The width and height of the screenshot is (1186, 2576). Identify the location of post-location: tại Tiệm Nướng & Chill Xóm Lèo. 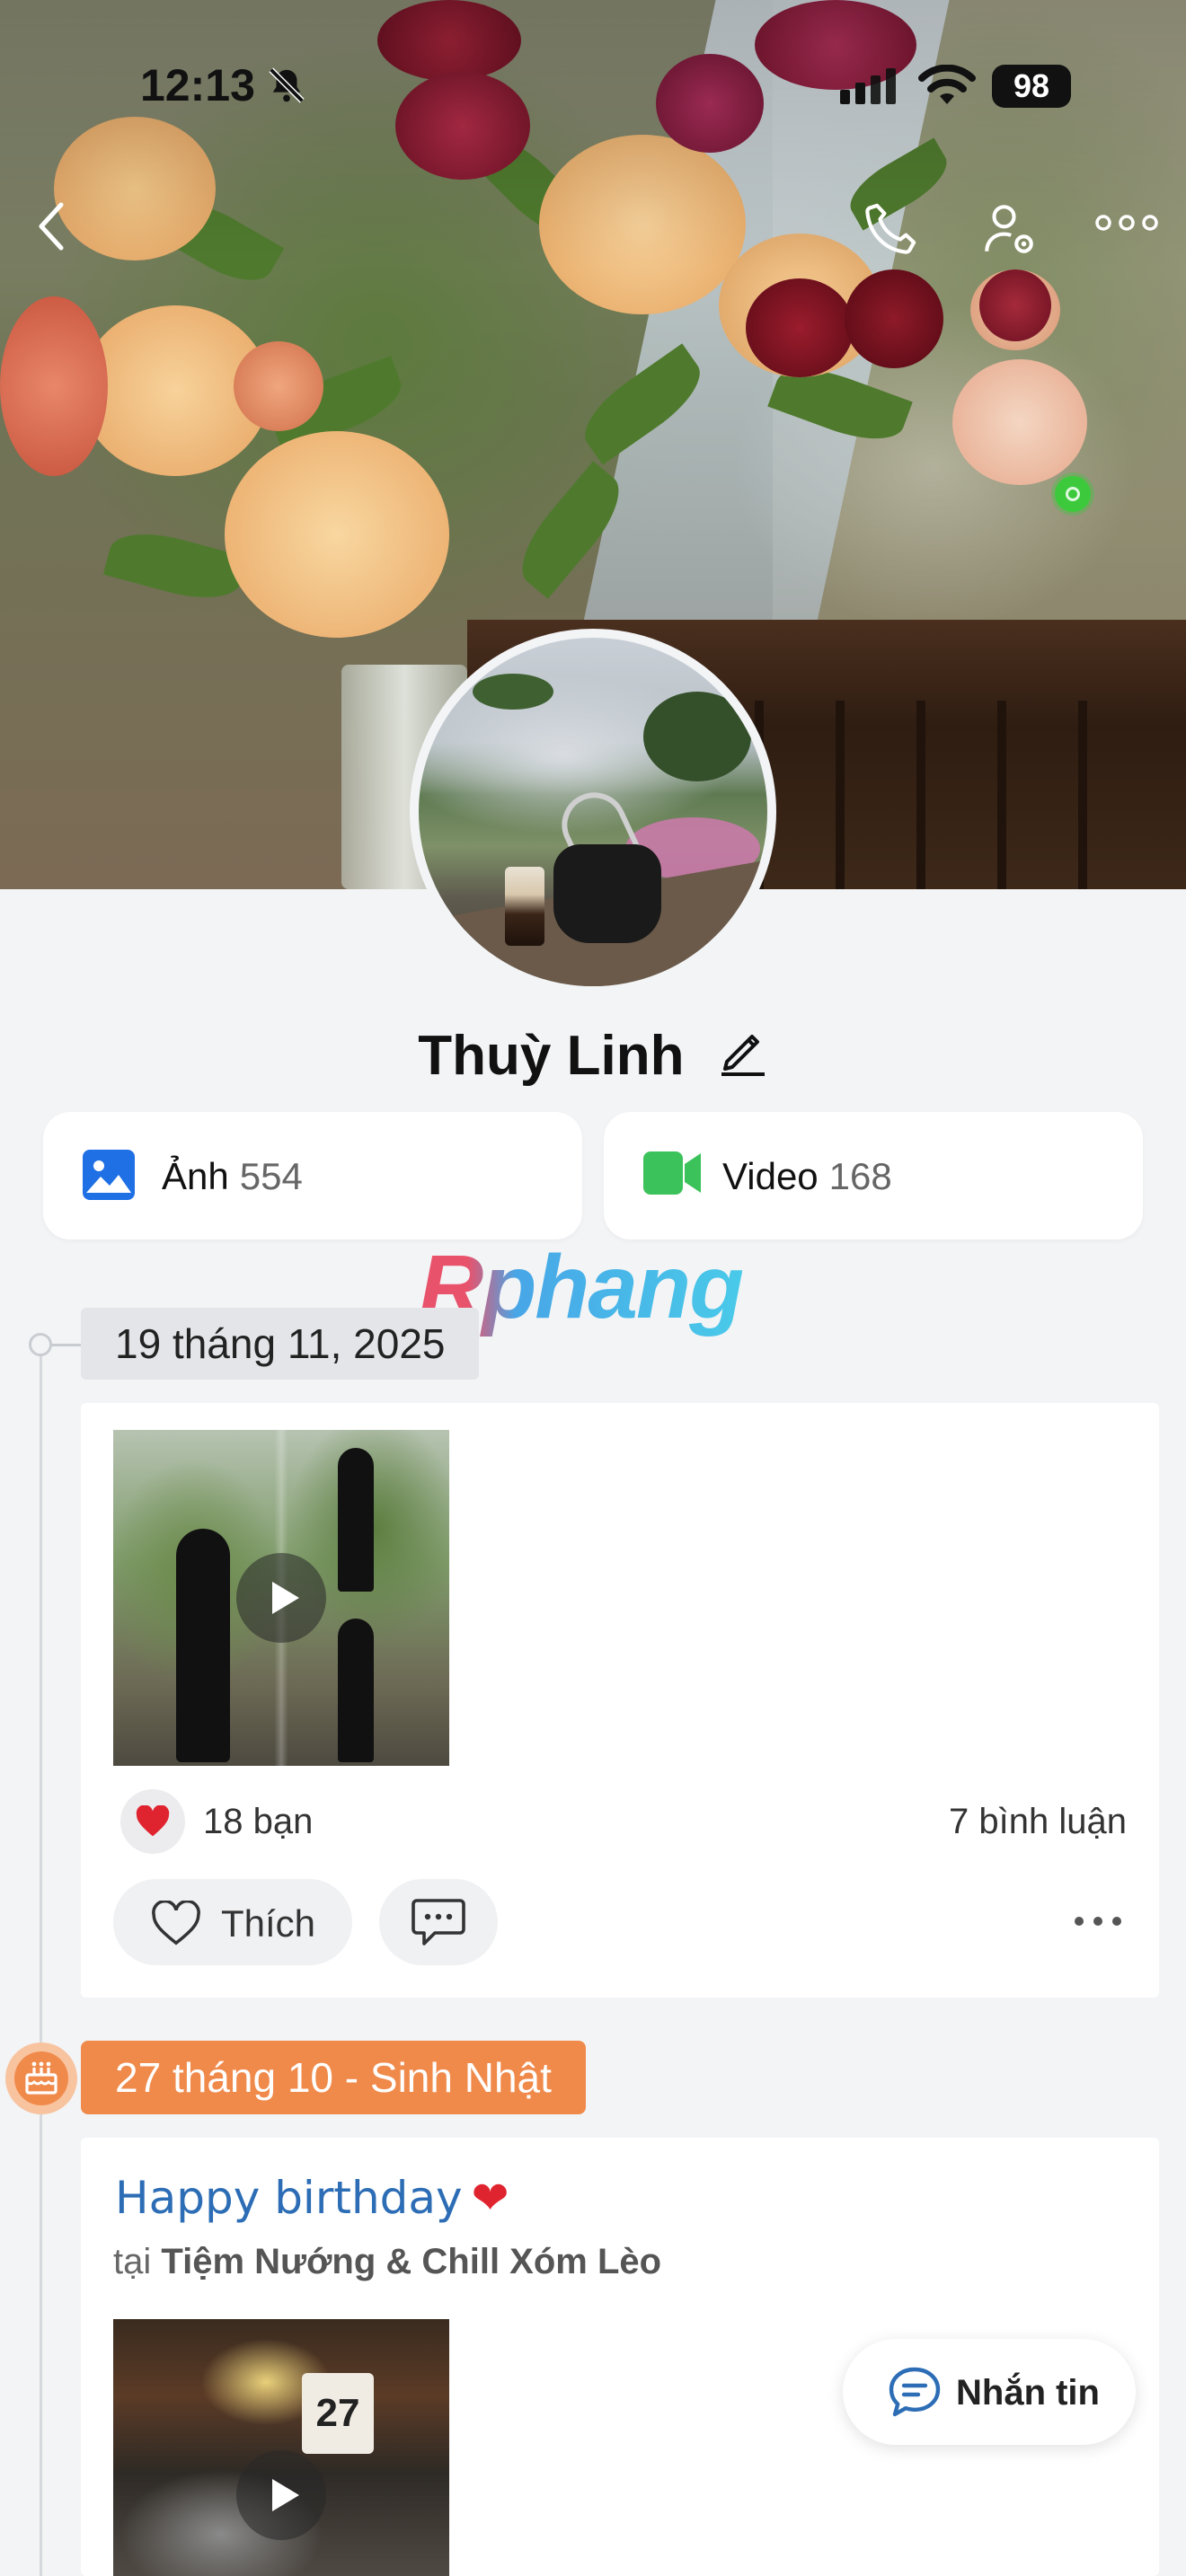
(387, 2262).